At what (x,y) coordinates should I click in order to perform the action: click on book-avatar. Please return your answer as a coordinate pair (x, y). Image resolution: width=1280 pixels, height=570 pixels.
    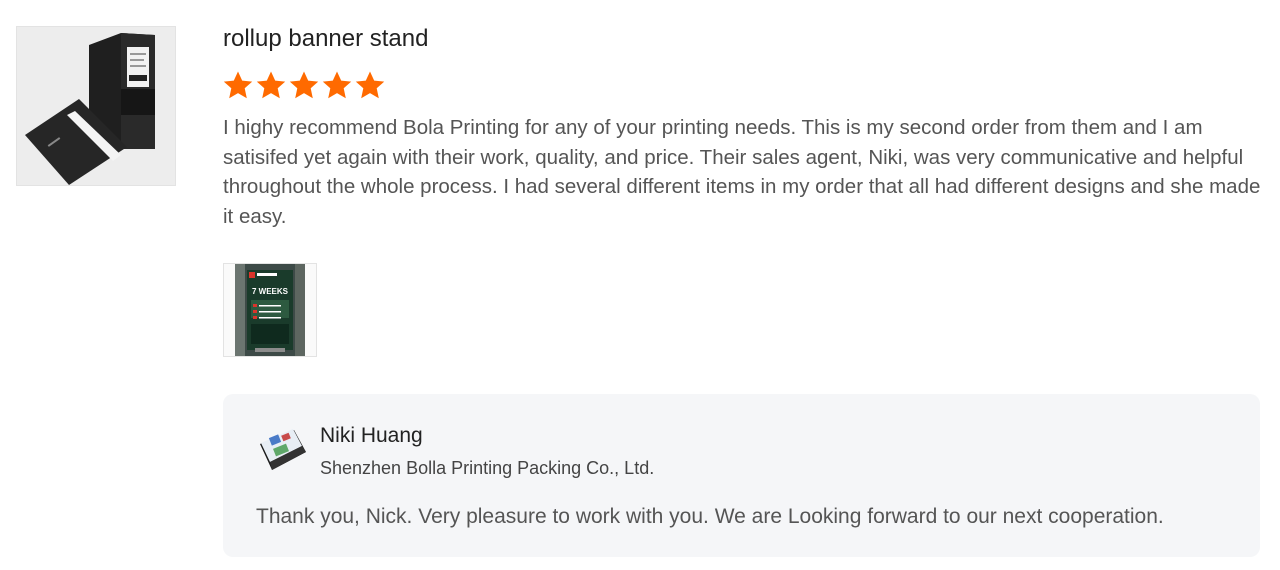
    Looking at the image, I should click on (283, 449).